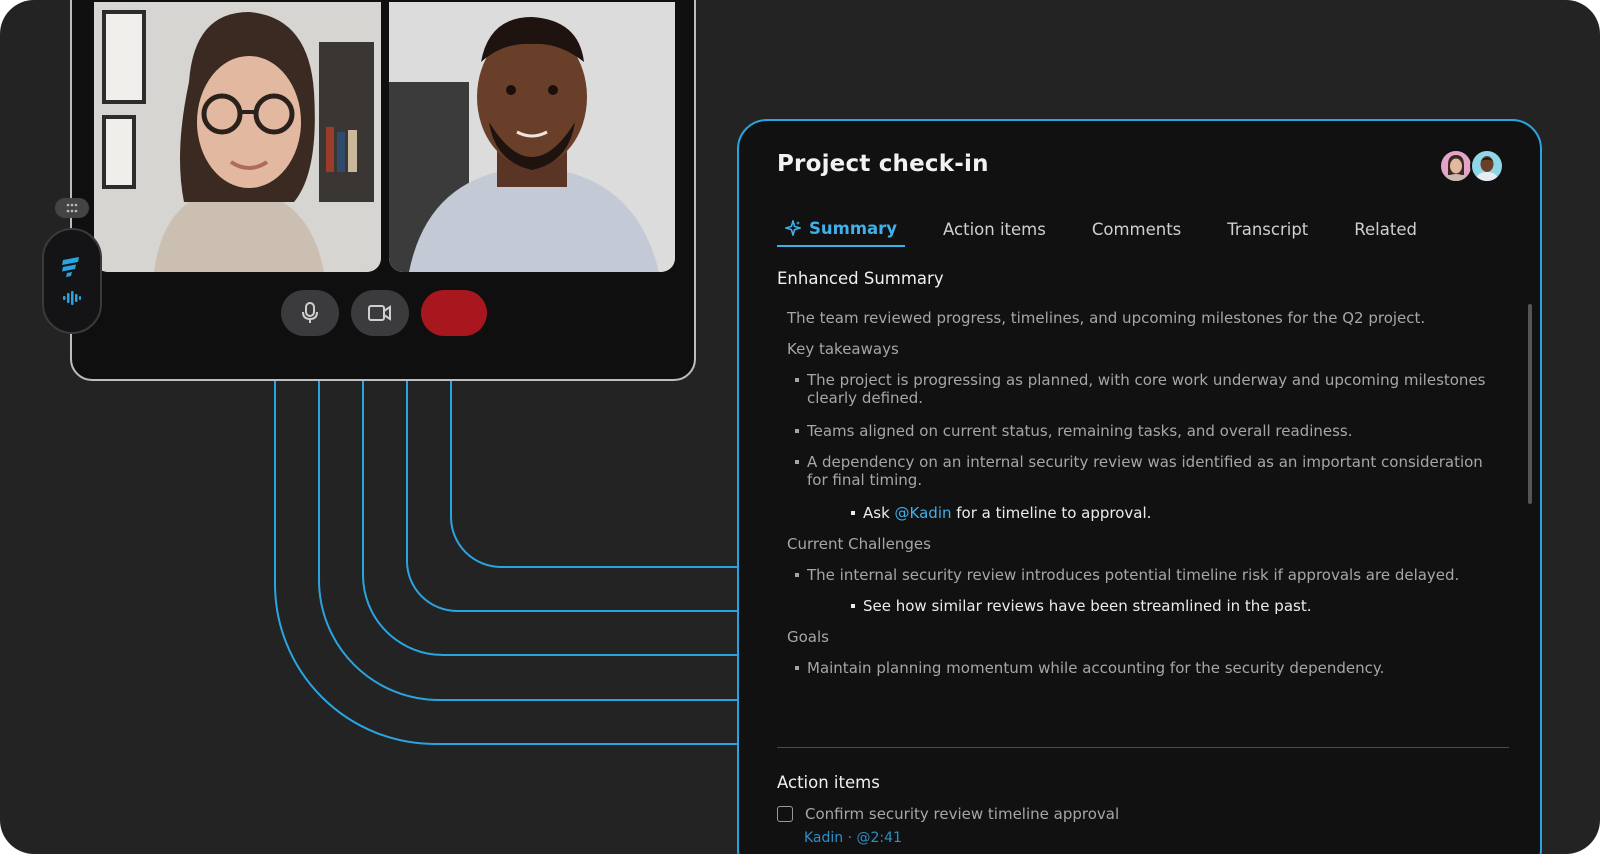  Describe the element at coordinates (1051, 513) in the screenshot. I see `ask-suffix: for a timeline to approval.` at that location.